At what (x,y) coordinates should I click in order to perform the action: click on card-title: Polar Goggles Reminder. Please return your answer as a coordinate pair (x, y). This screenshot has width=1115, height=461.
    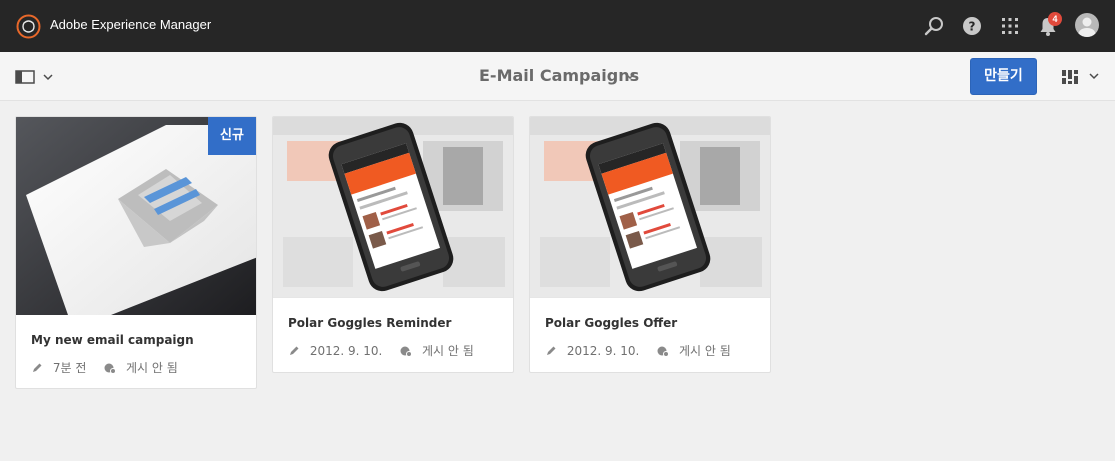
    Looking at the image, I should click on (369, 323).